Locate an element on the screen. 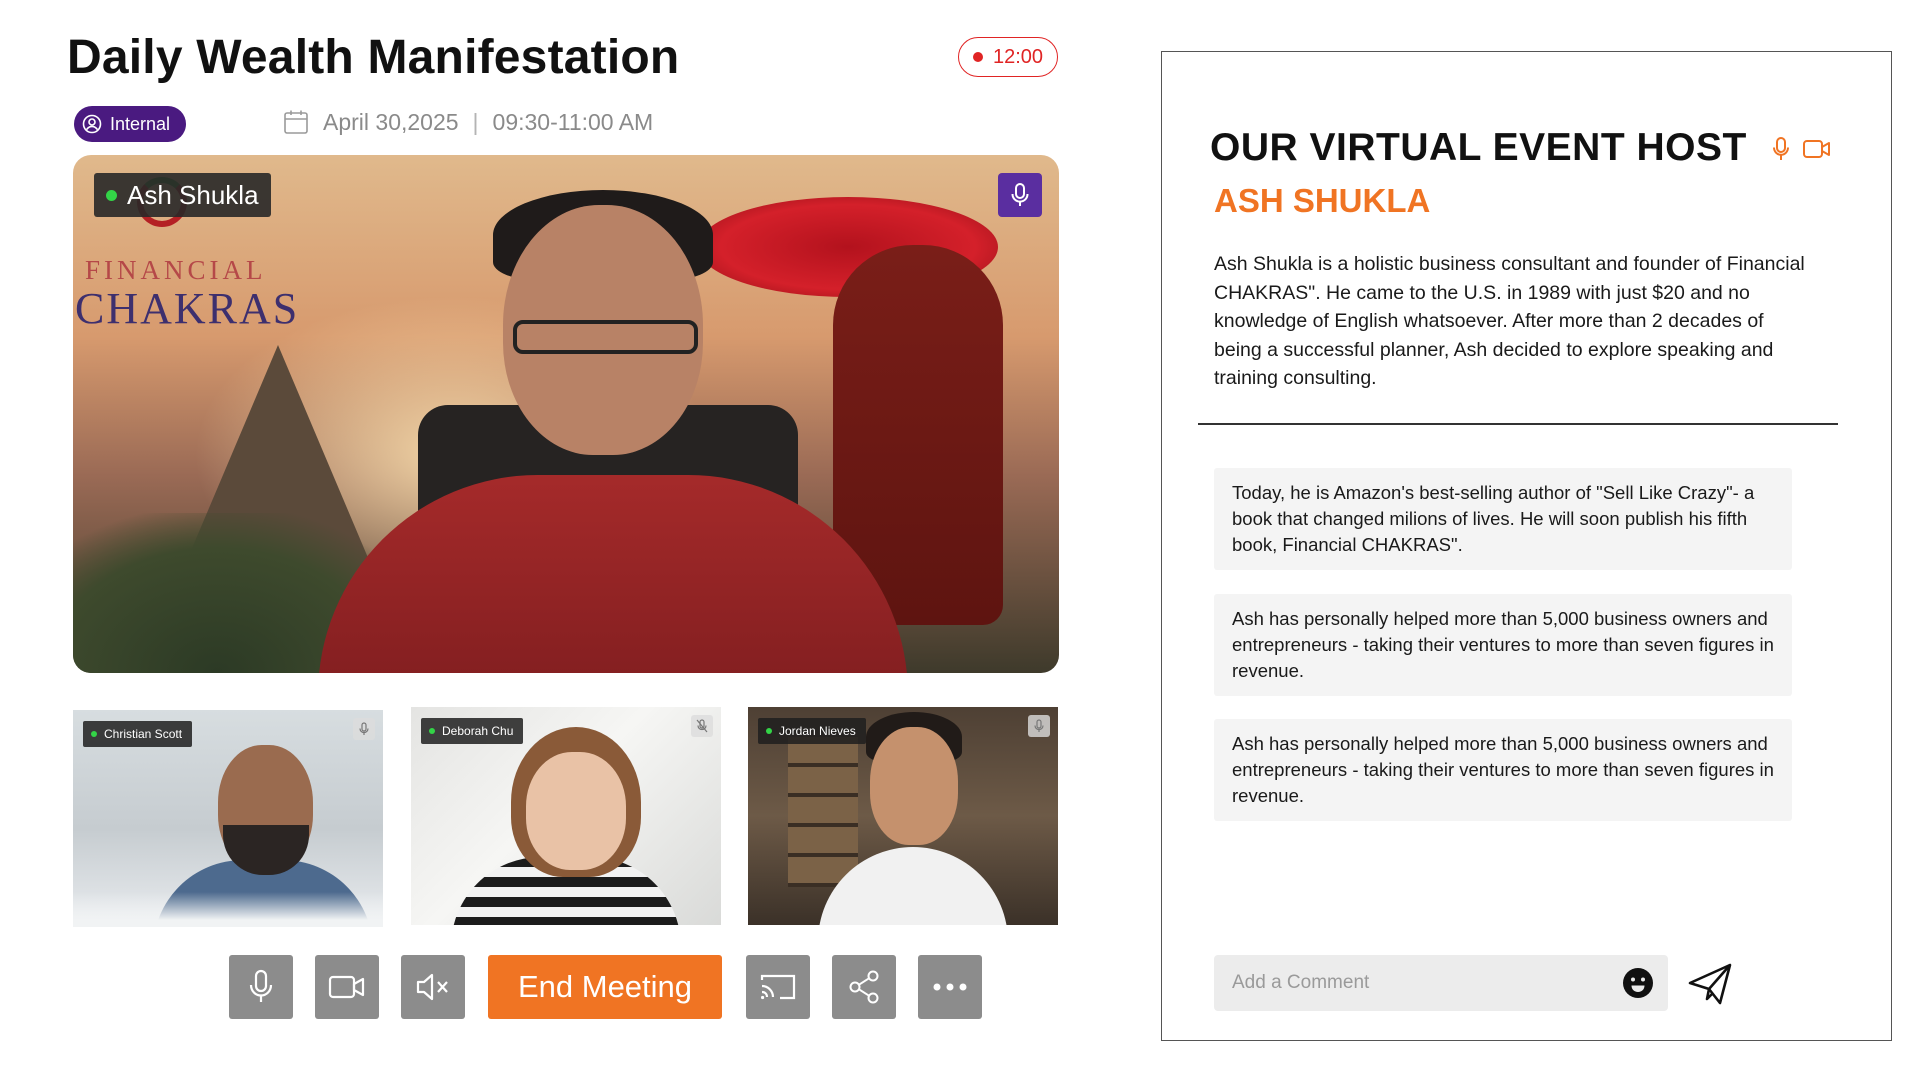 This screenshot has height=1080, width=1920. camera-toggle-button is located at coordinates (347, 987).